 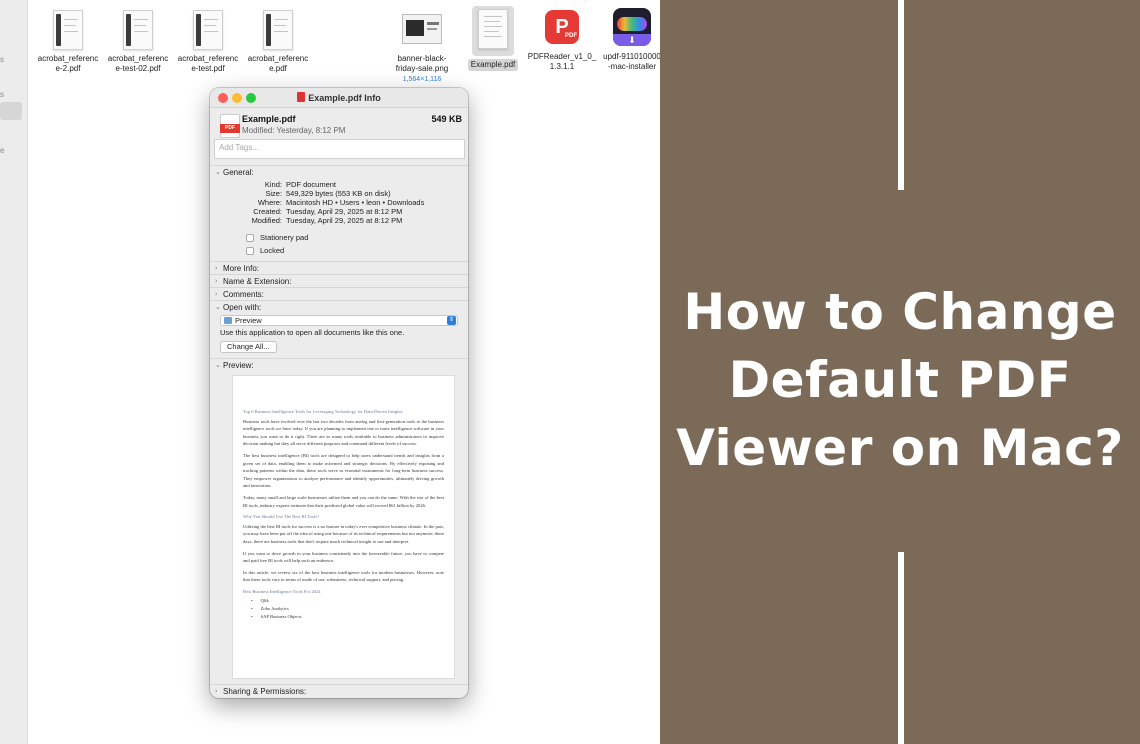 I want to click on select-stepper-icon: ⇕, so click(x=451, y=320).